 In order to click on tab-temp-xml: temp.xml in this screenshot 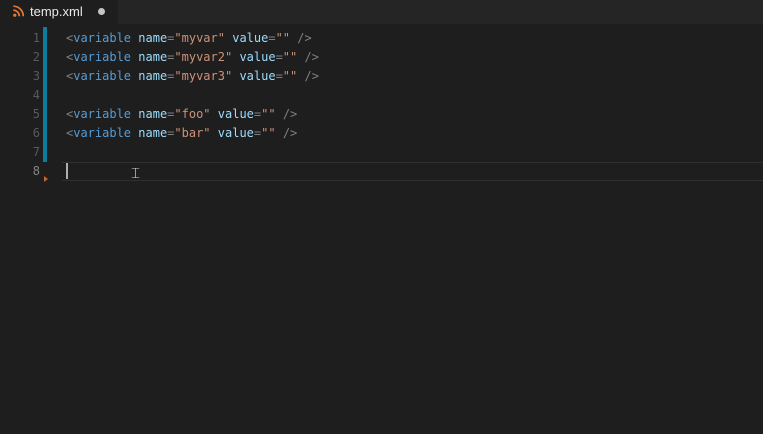, I will do `click(59, 12)`.